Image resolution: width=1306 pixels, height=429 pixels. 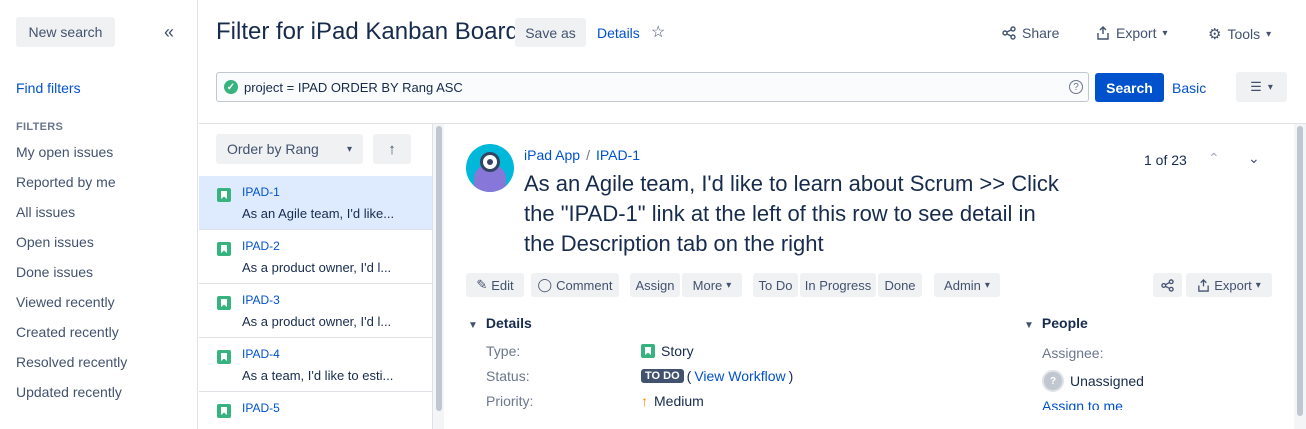 What do you see at coordinates (261, 192) in the screenshot?
I see `issue-key: IPAD-1` at bounding box center [261, 192].